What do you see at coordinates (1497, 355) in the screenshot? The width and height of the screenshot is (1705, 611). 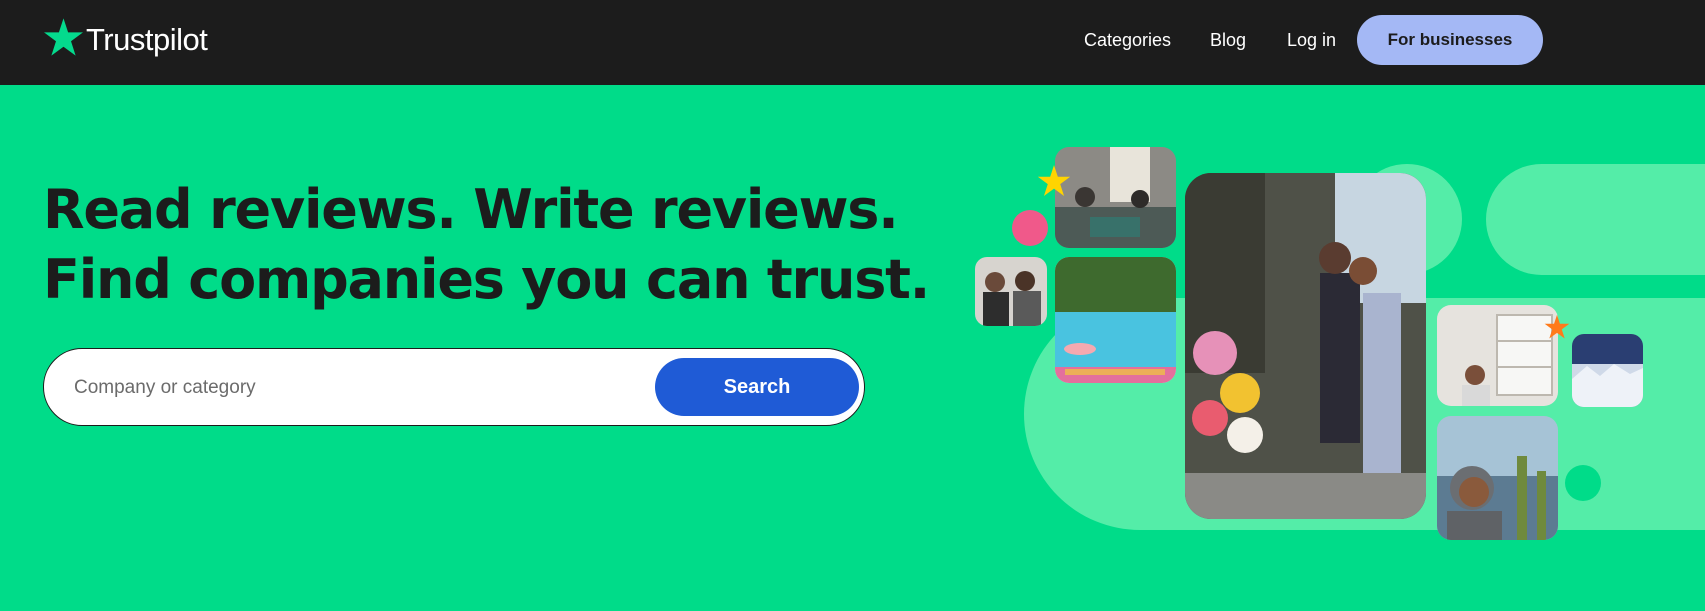 I see `photo-home-office` at bounding box center [1497, 355].